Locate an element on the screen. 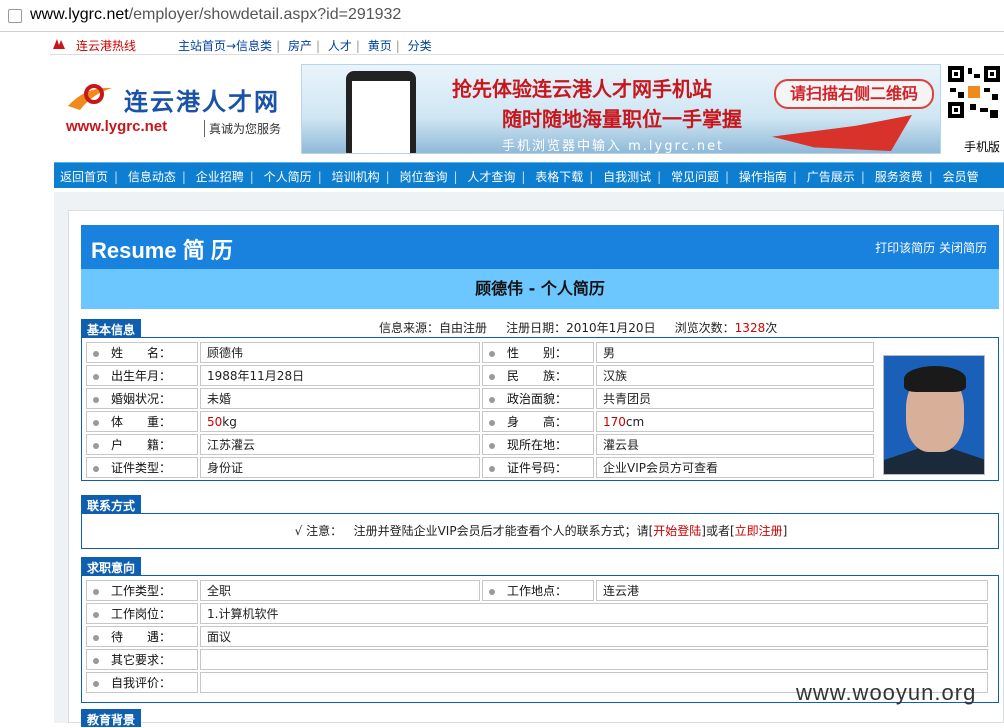 The width and height of the screenshot is (1004, 728). table-row: 工作岗位： 1.计算机软件 is located at coordinates (537, 613).